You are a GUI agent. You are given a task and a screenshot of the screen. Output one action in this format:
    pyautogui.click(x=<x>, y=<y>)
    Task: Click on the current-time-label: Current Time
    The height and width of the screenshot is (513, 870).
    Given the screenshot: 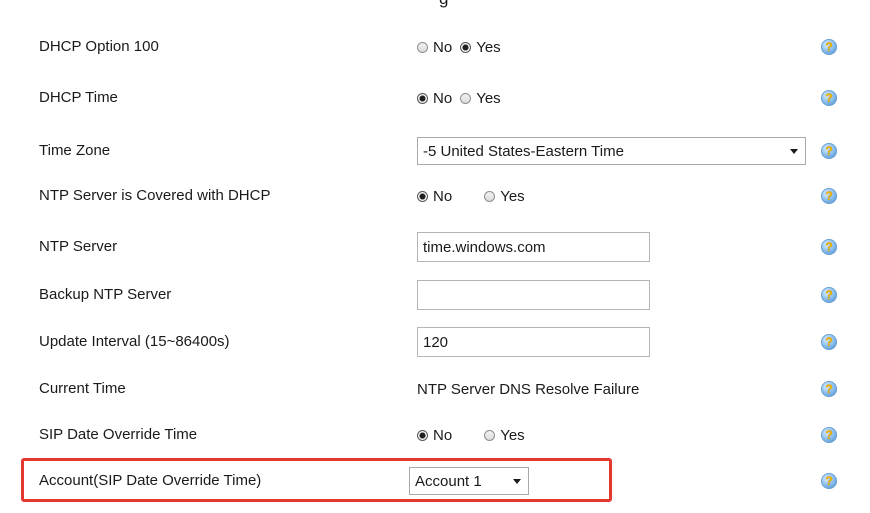 What is the action you would take?
    pyautogui.click(x=82, y=388)
    